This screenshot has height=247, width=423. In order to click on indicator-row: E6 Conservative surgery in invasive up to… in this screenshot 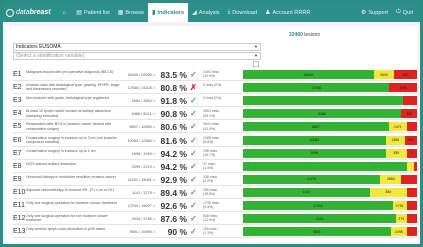, I will do `click(215, 141)`.